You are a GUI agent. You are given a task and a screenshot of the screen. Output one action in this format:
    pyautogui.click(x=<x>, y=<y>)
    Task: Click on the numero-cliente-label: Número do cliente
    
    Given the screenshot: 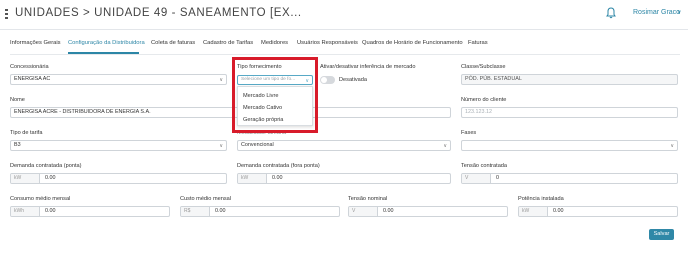 What is the action you would take?
    pyautogui.click(x=484, y=100)
    